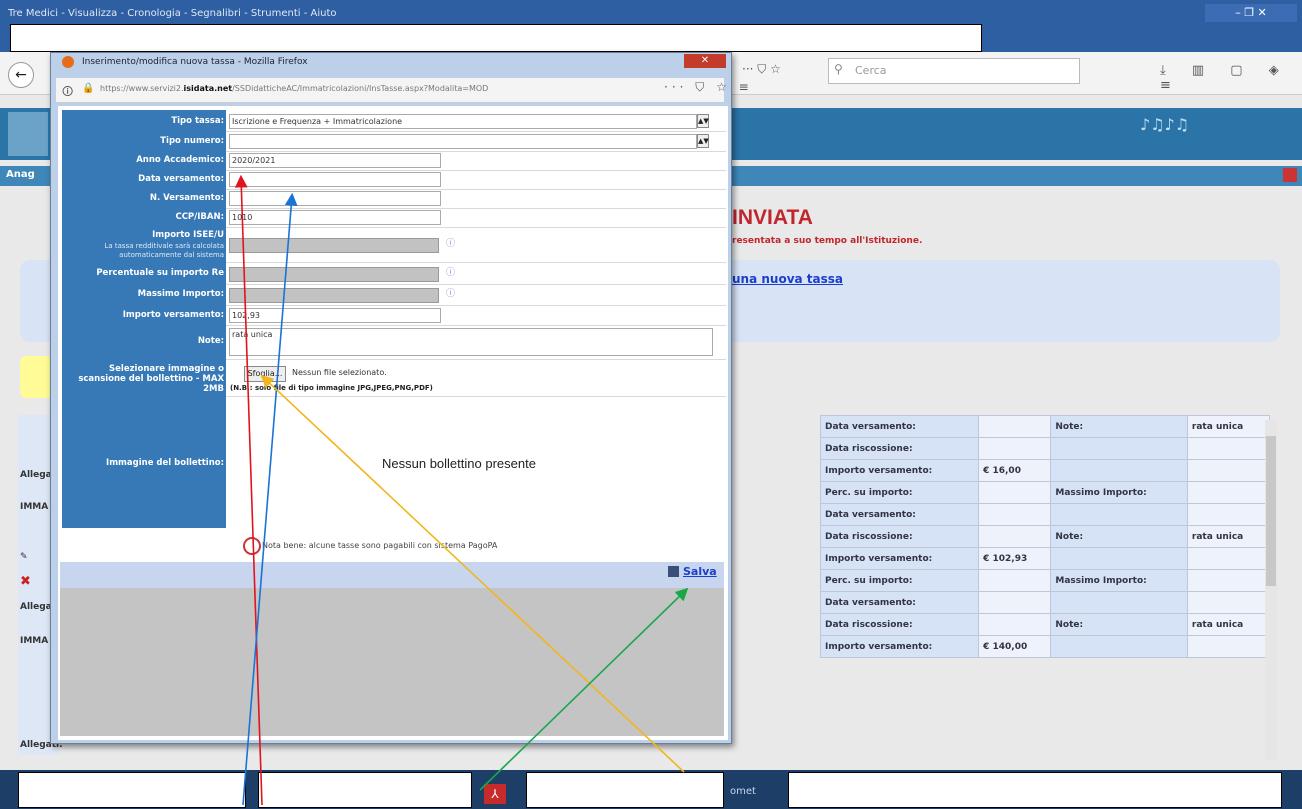 This screenshot has height=809, width=1302. What do you see at coordinates (1119, 580) in the screenshot?
I see `table-cell: Massimo Importo:` at bounding box center [1119, 580].